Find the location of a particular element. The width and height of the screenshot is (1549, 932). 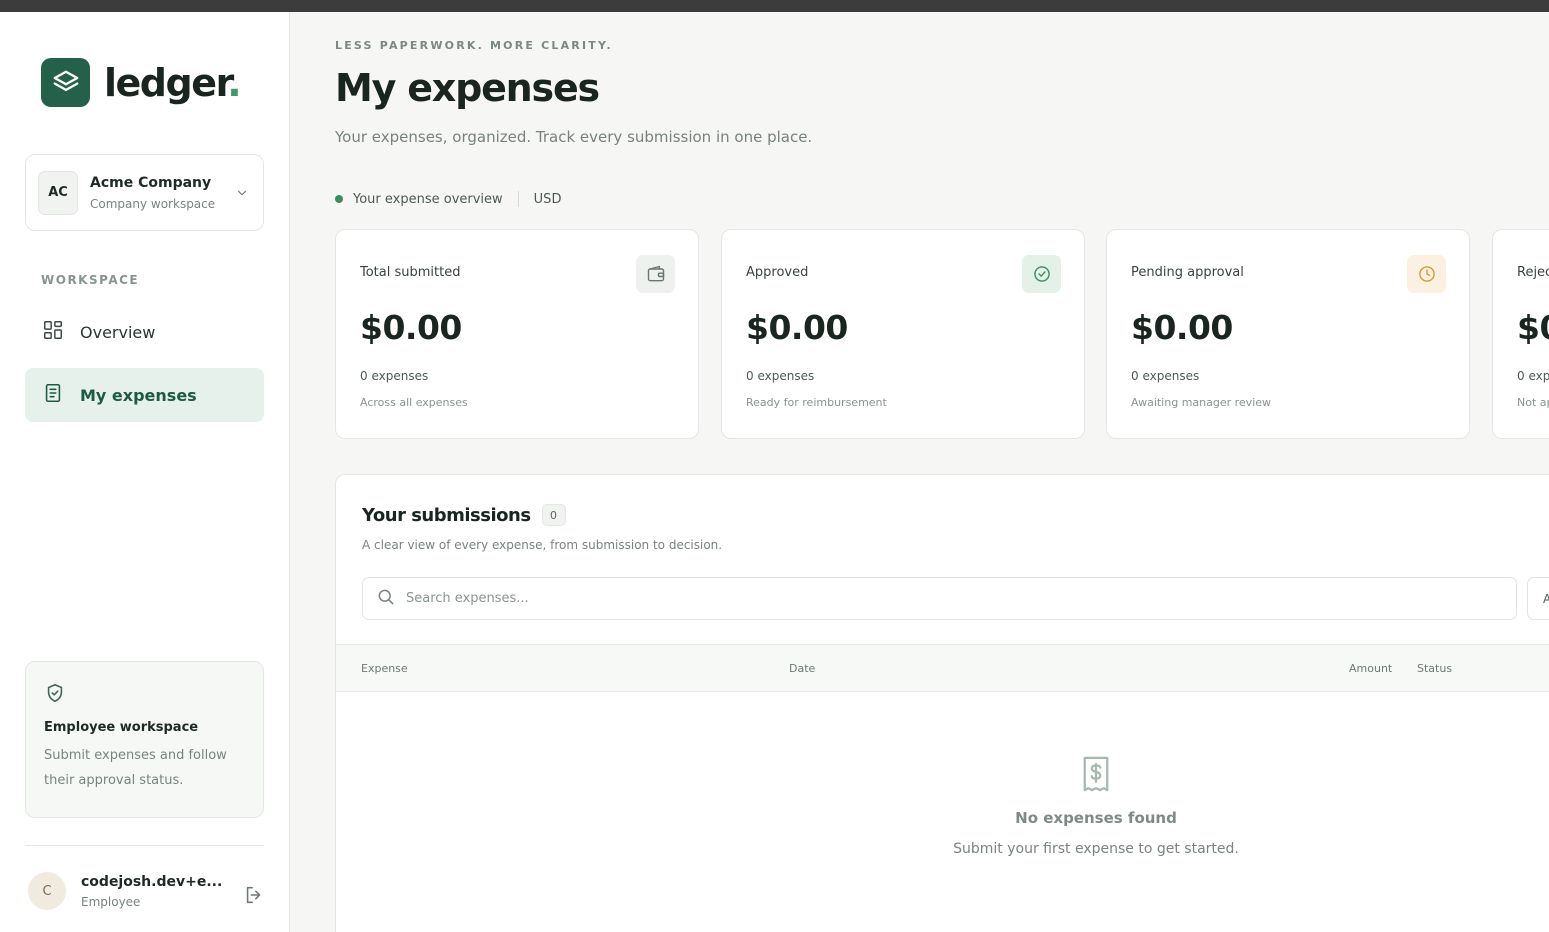

search-icon is located at coordinates (386, 599).